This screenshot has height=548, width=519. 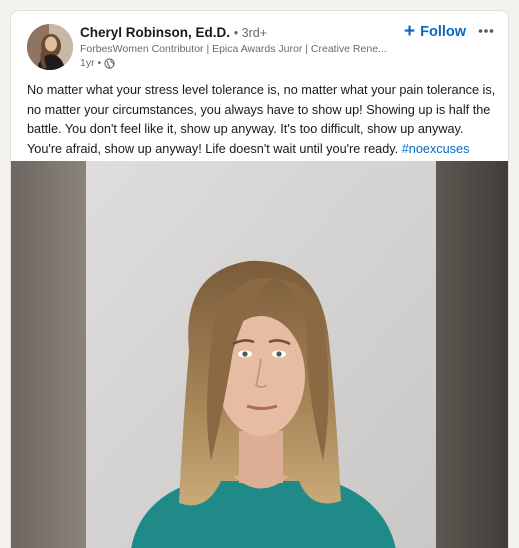 I want to click on post-age: 1yr •, so click(x=91, y=63).